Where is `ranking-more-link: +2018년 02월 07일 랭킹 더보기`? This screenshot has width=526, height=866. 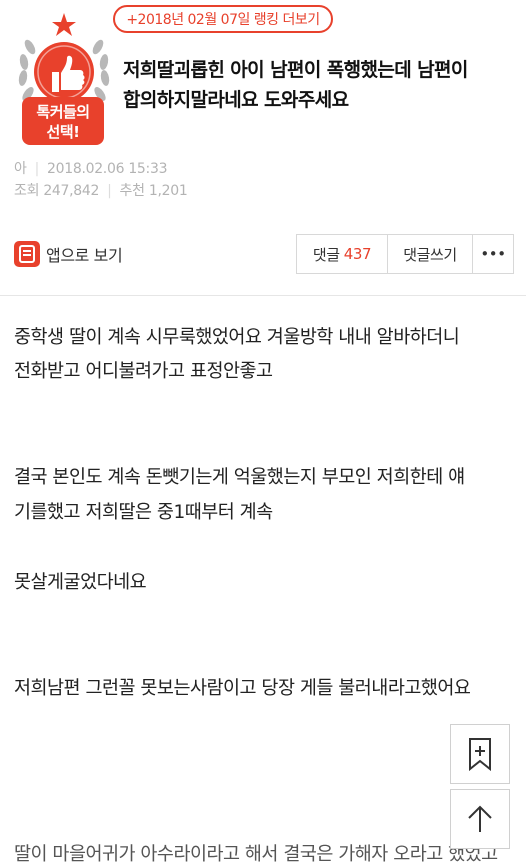
ranking-more-link: +2018년 02월 07일 랭킹 더보기 is located at coordinates (223, 19).